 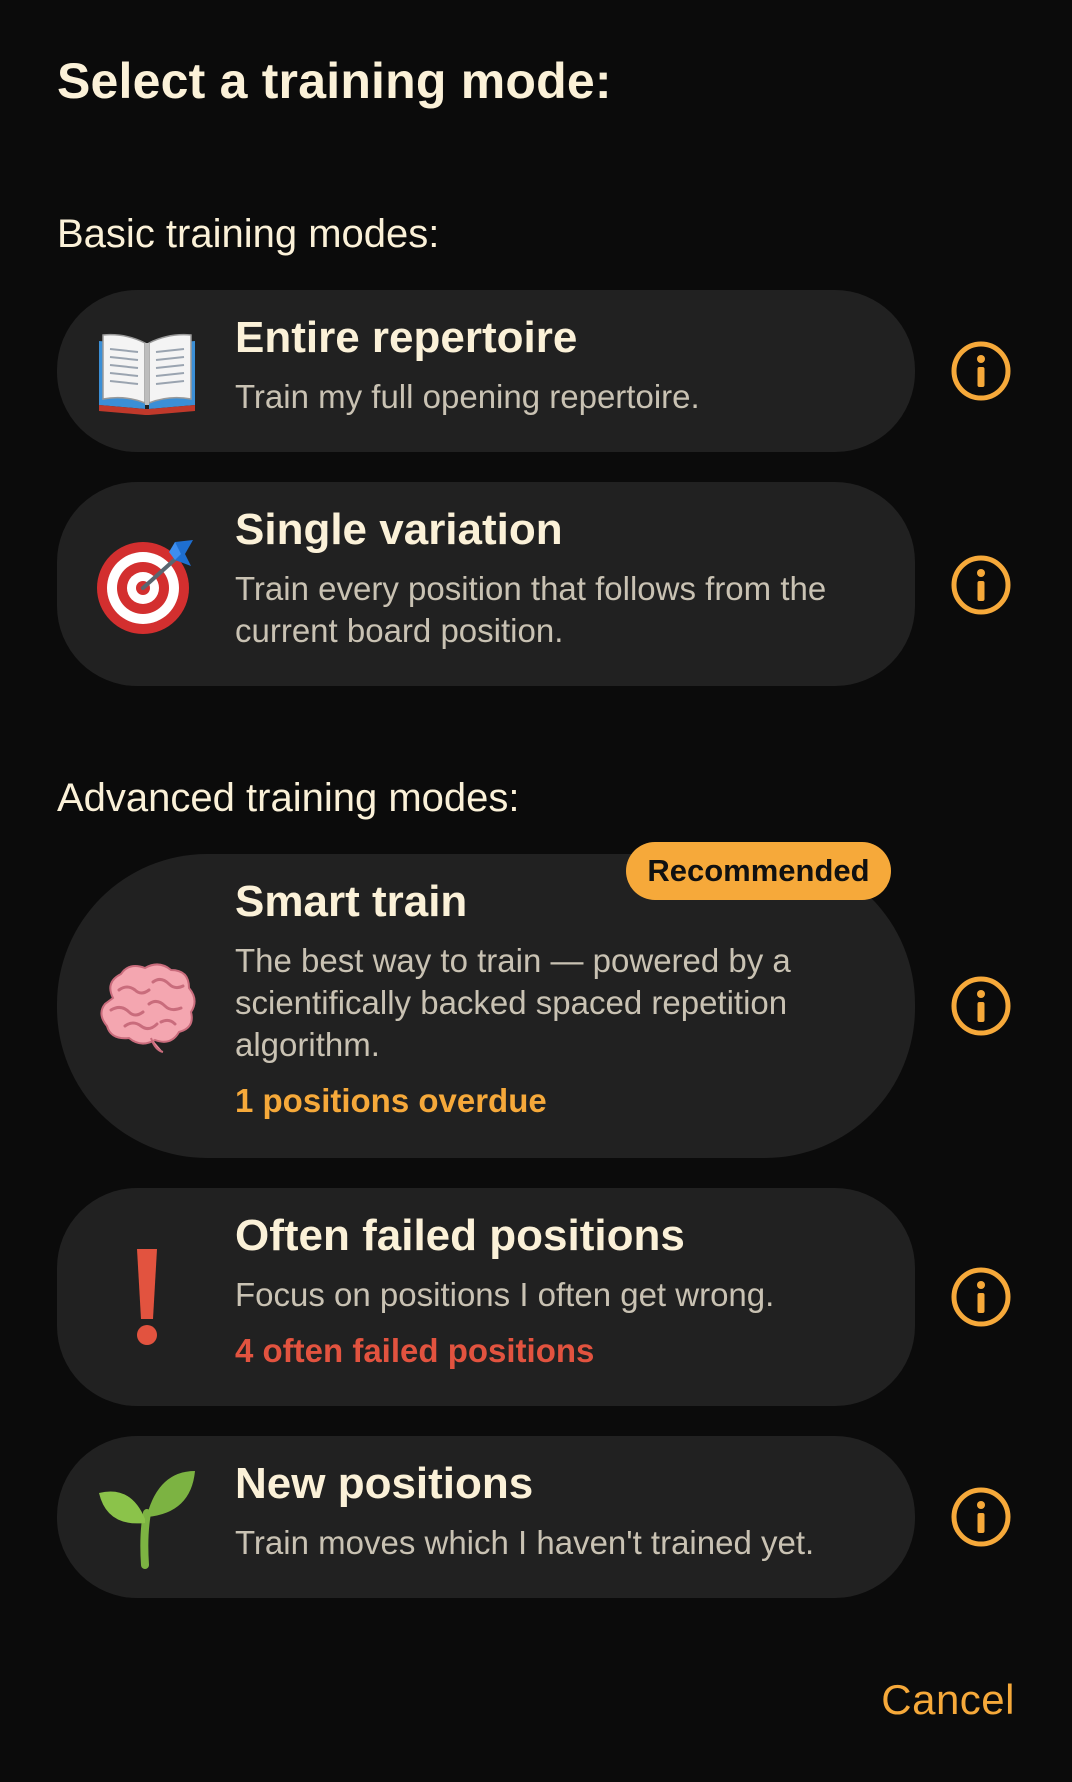 What do you see at coordinates (981, 1297) in the screenshot?
I see `often-failed-info-icon` at bounding box center [981, 1297].